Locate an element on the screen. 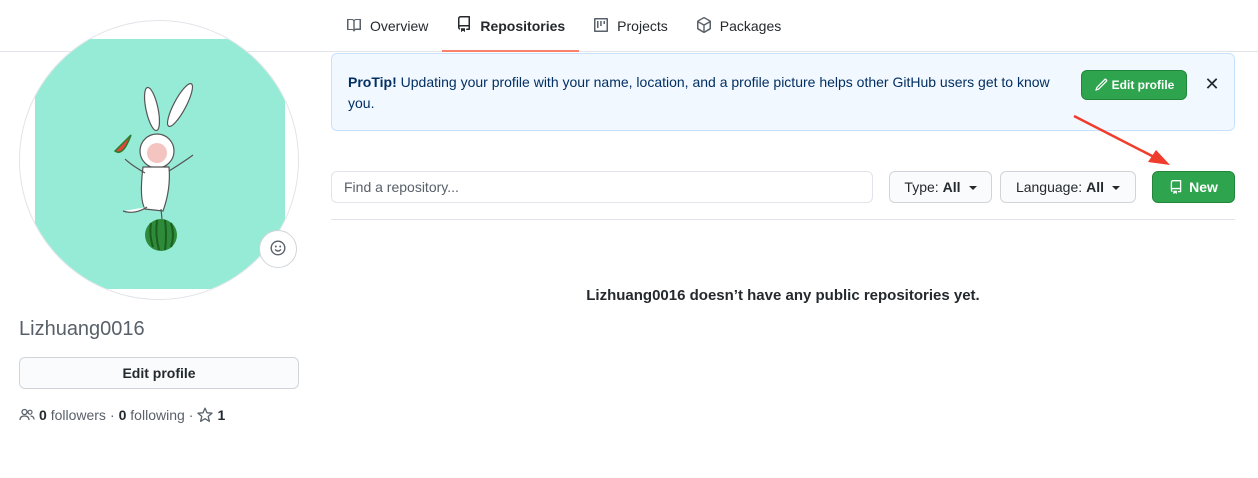  followers-label: followers is located at coordinates (78, 415).